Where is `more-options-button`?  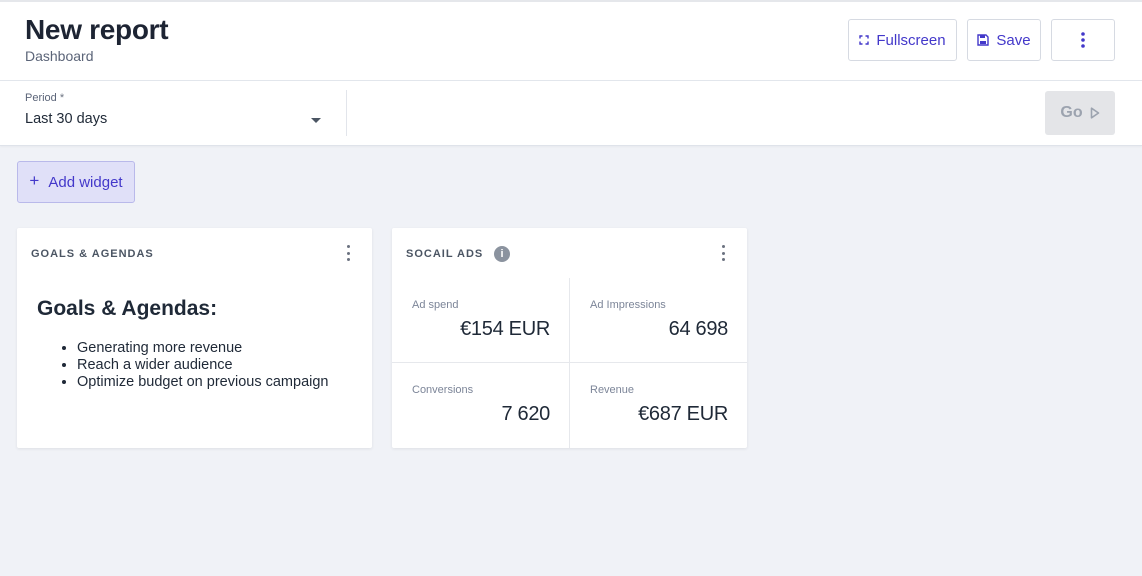 more-options-button is located at coordinates (1083, 40).